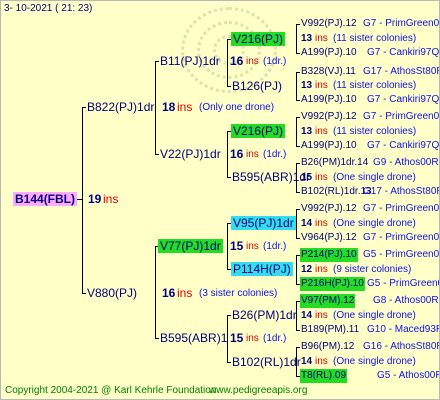 The image size is (440, 400). Describe the element at coordinates (48, 8) in the screenshot. I see `print-date: 3- 10-2021 ( 21: 23)` at that location.